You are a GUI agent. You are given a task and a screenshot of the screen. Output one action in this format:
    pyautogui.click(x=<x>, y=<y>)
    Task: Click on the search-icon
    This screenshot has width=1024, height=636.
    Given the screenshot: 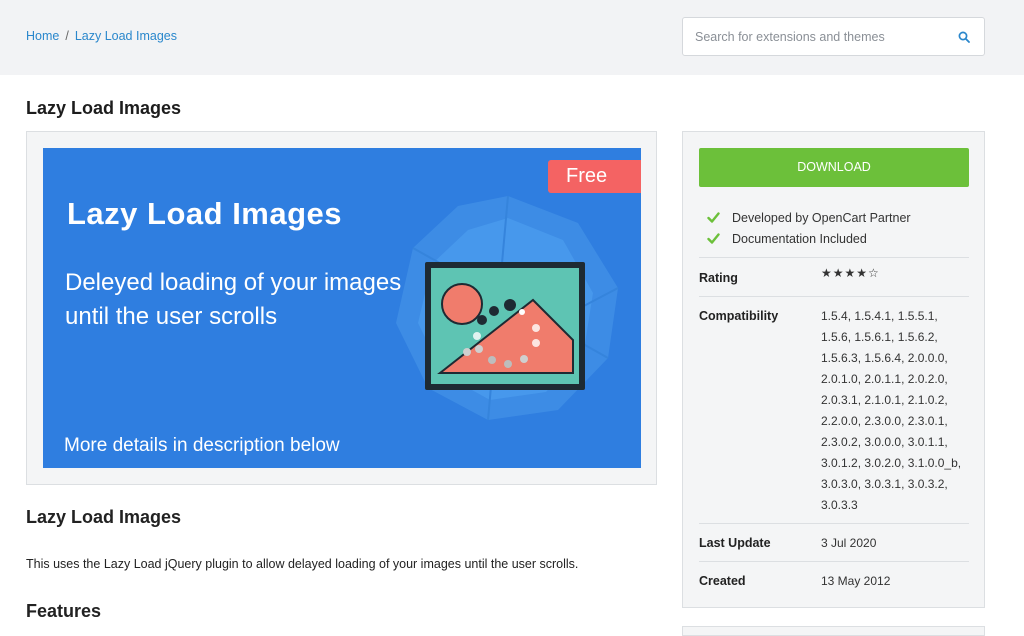 What is the action you would take?
    pyautogui.click(x=964, y=37)
    